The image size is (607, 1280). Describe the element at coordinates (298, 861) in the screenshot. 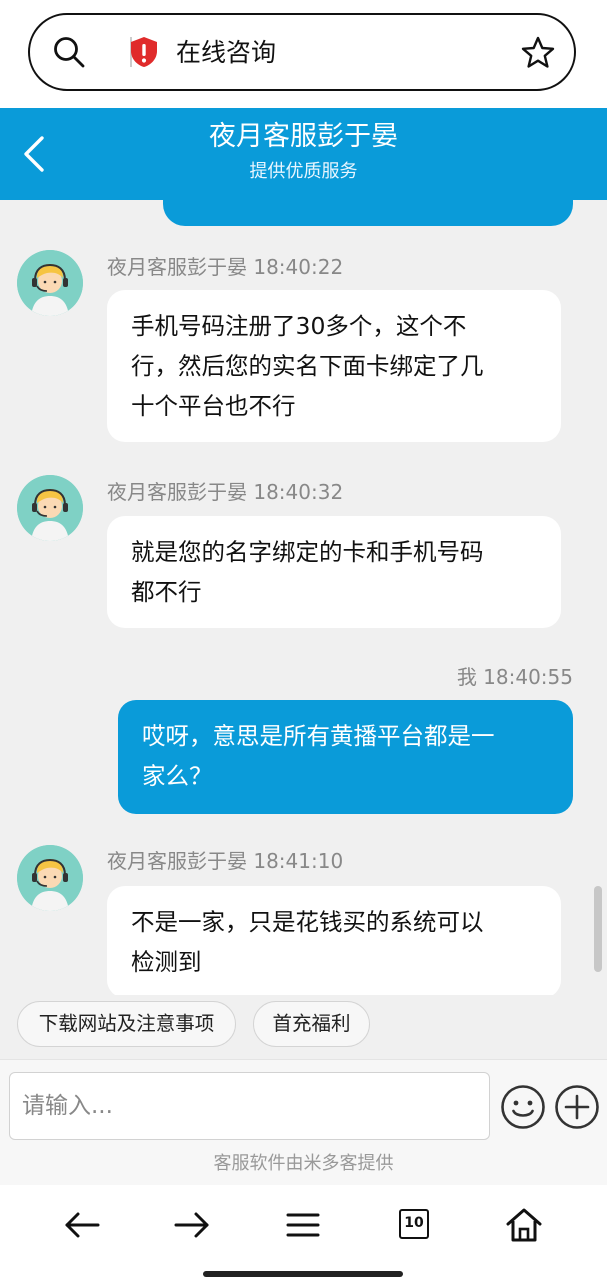

I see `message-time: 18:41:10` at that location.